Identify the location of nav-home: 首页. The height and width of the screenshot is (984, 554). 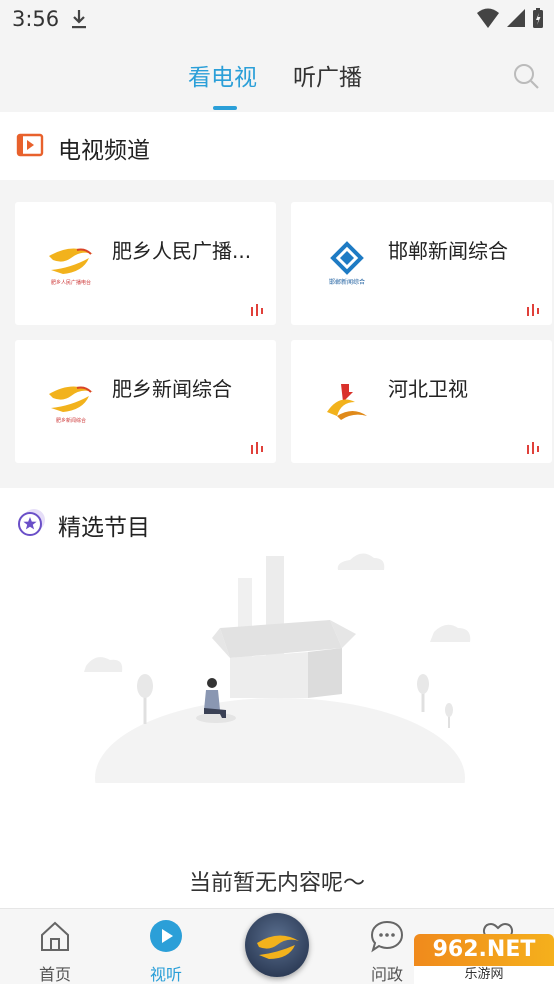
(55, 946).